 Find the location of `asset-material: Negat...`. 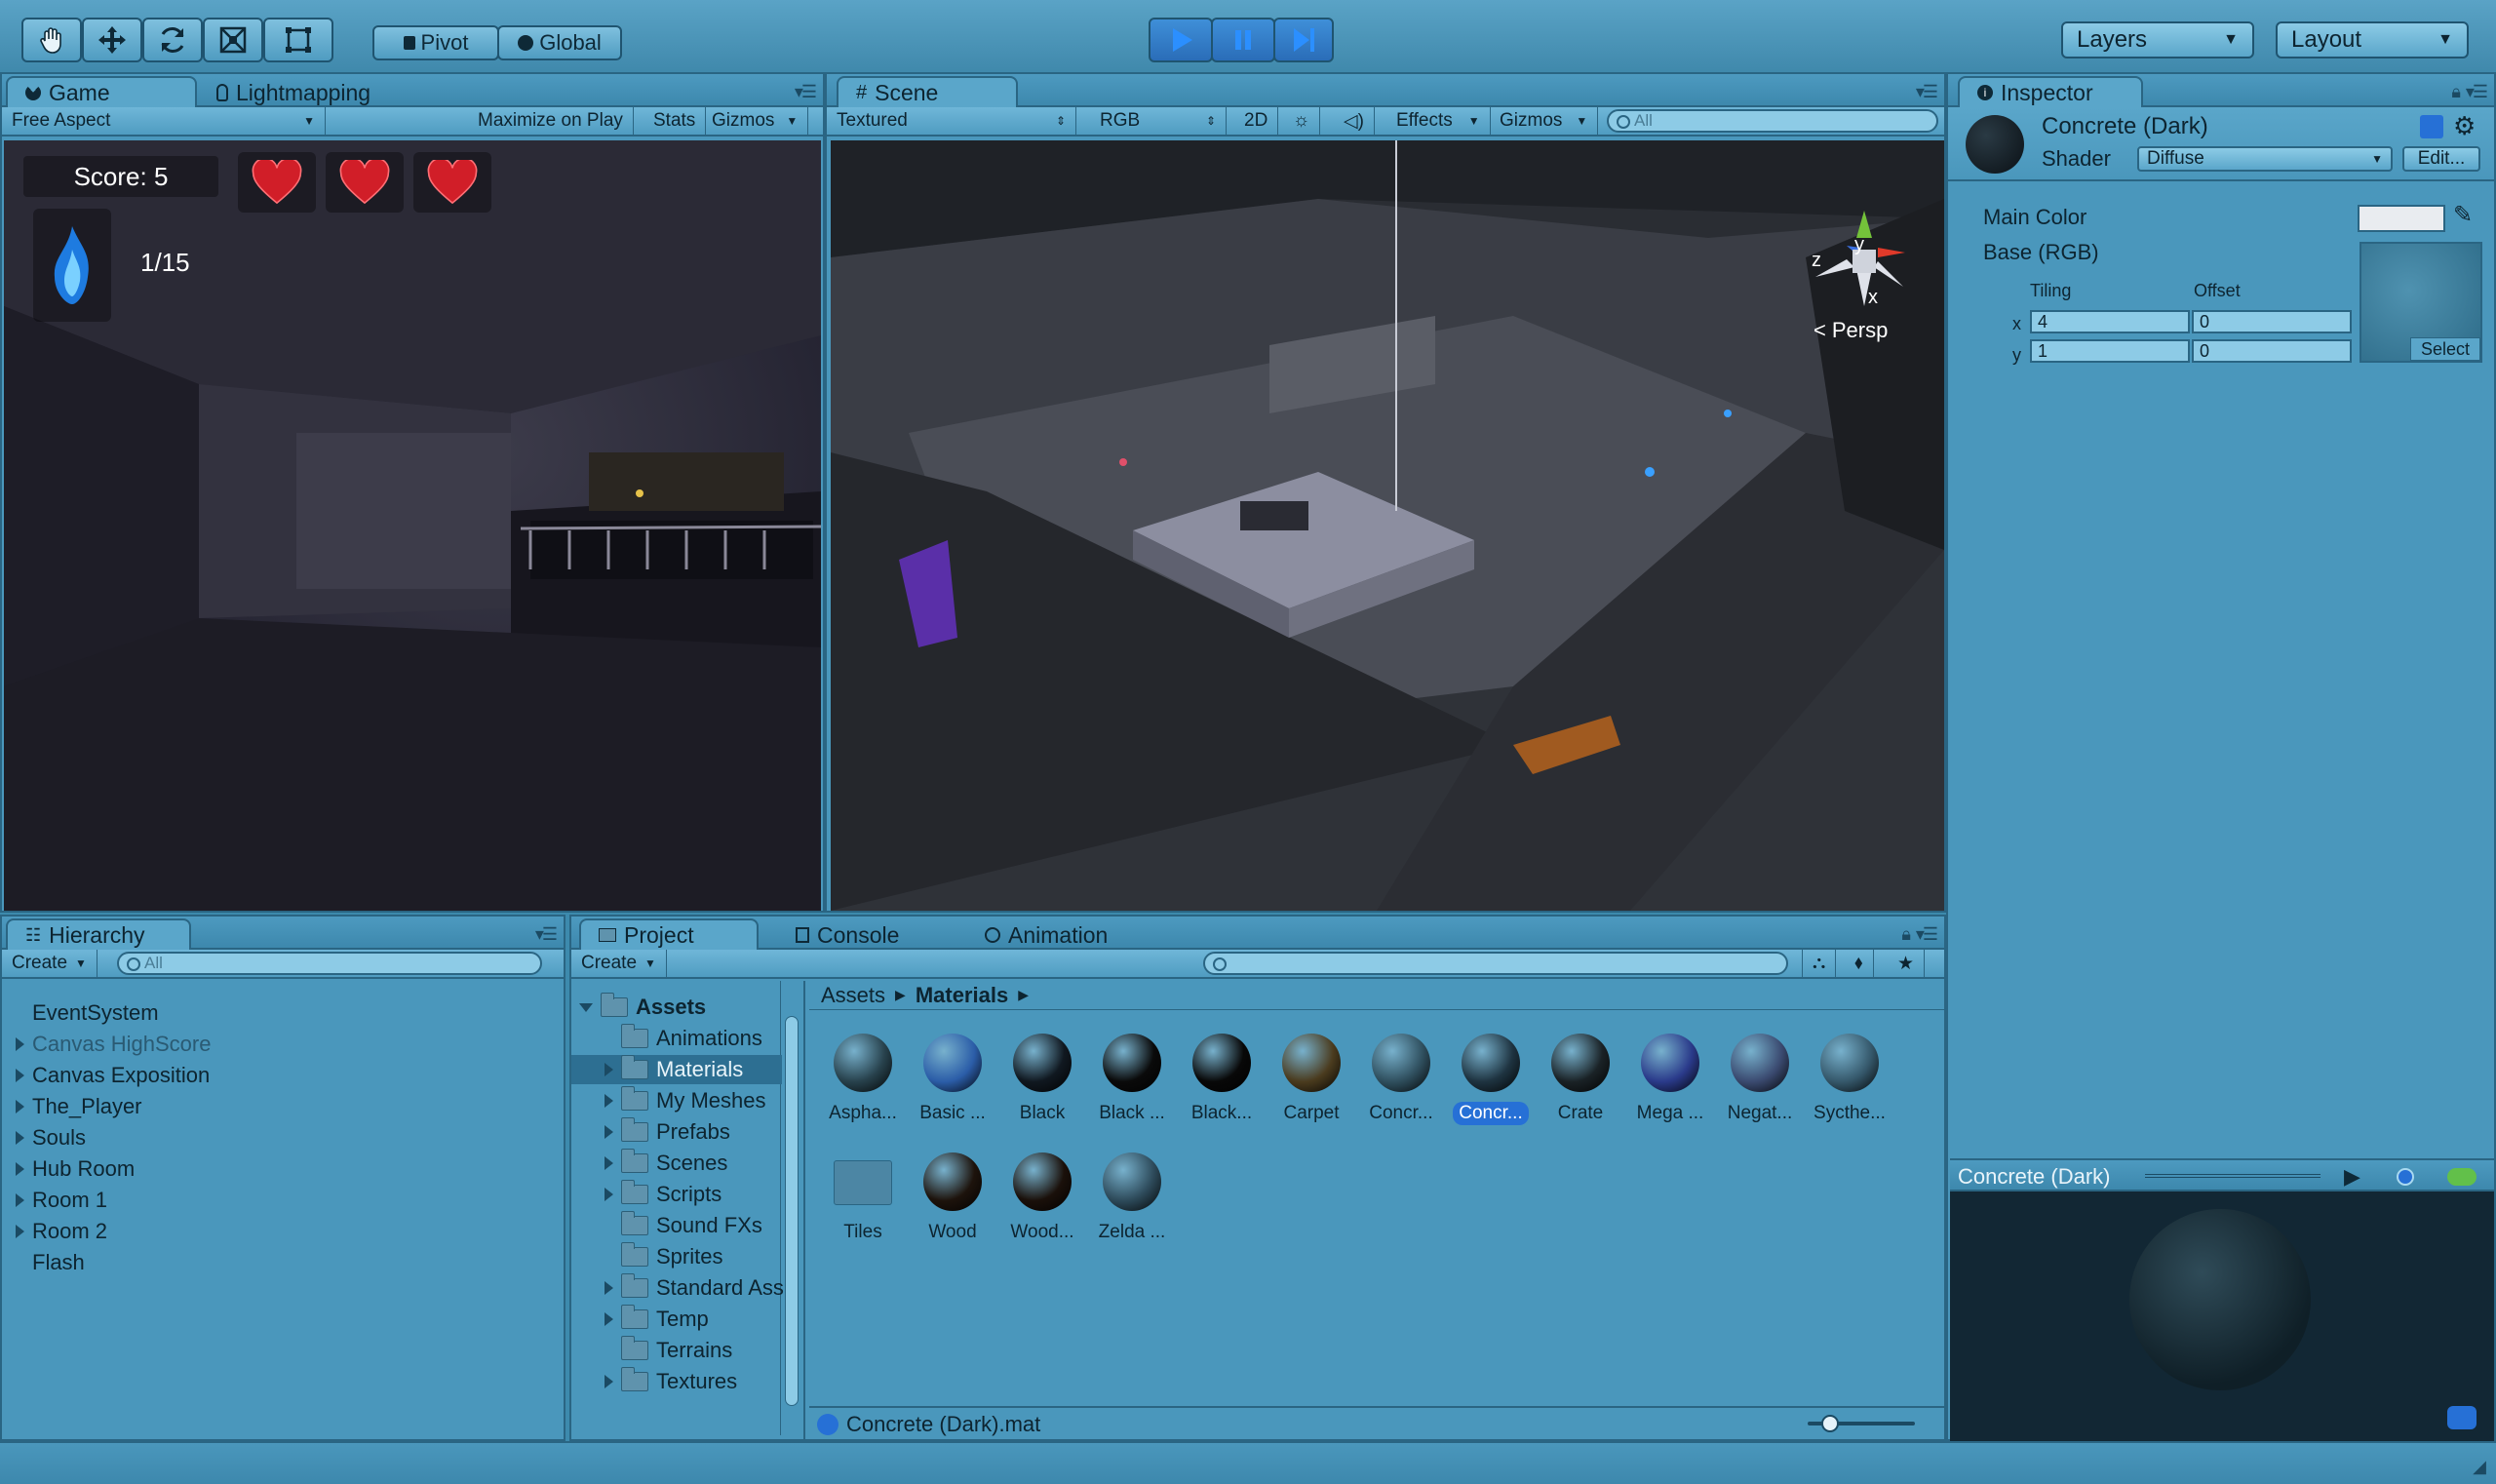

asset-material: Negat... is located at coordinates (1760, 1079).